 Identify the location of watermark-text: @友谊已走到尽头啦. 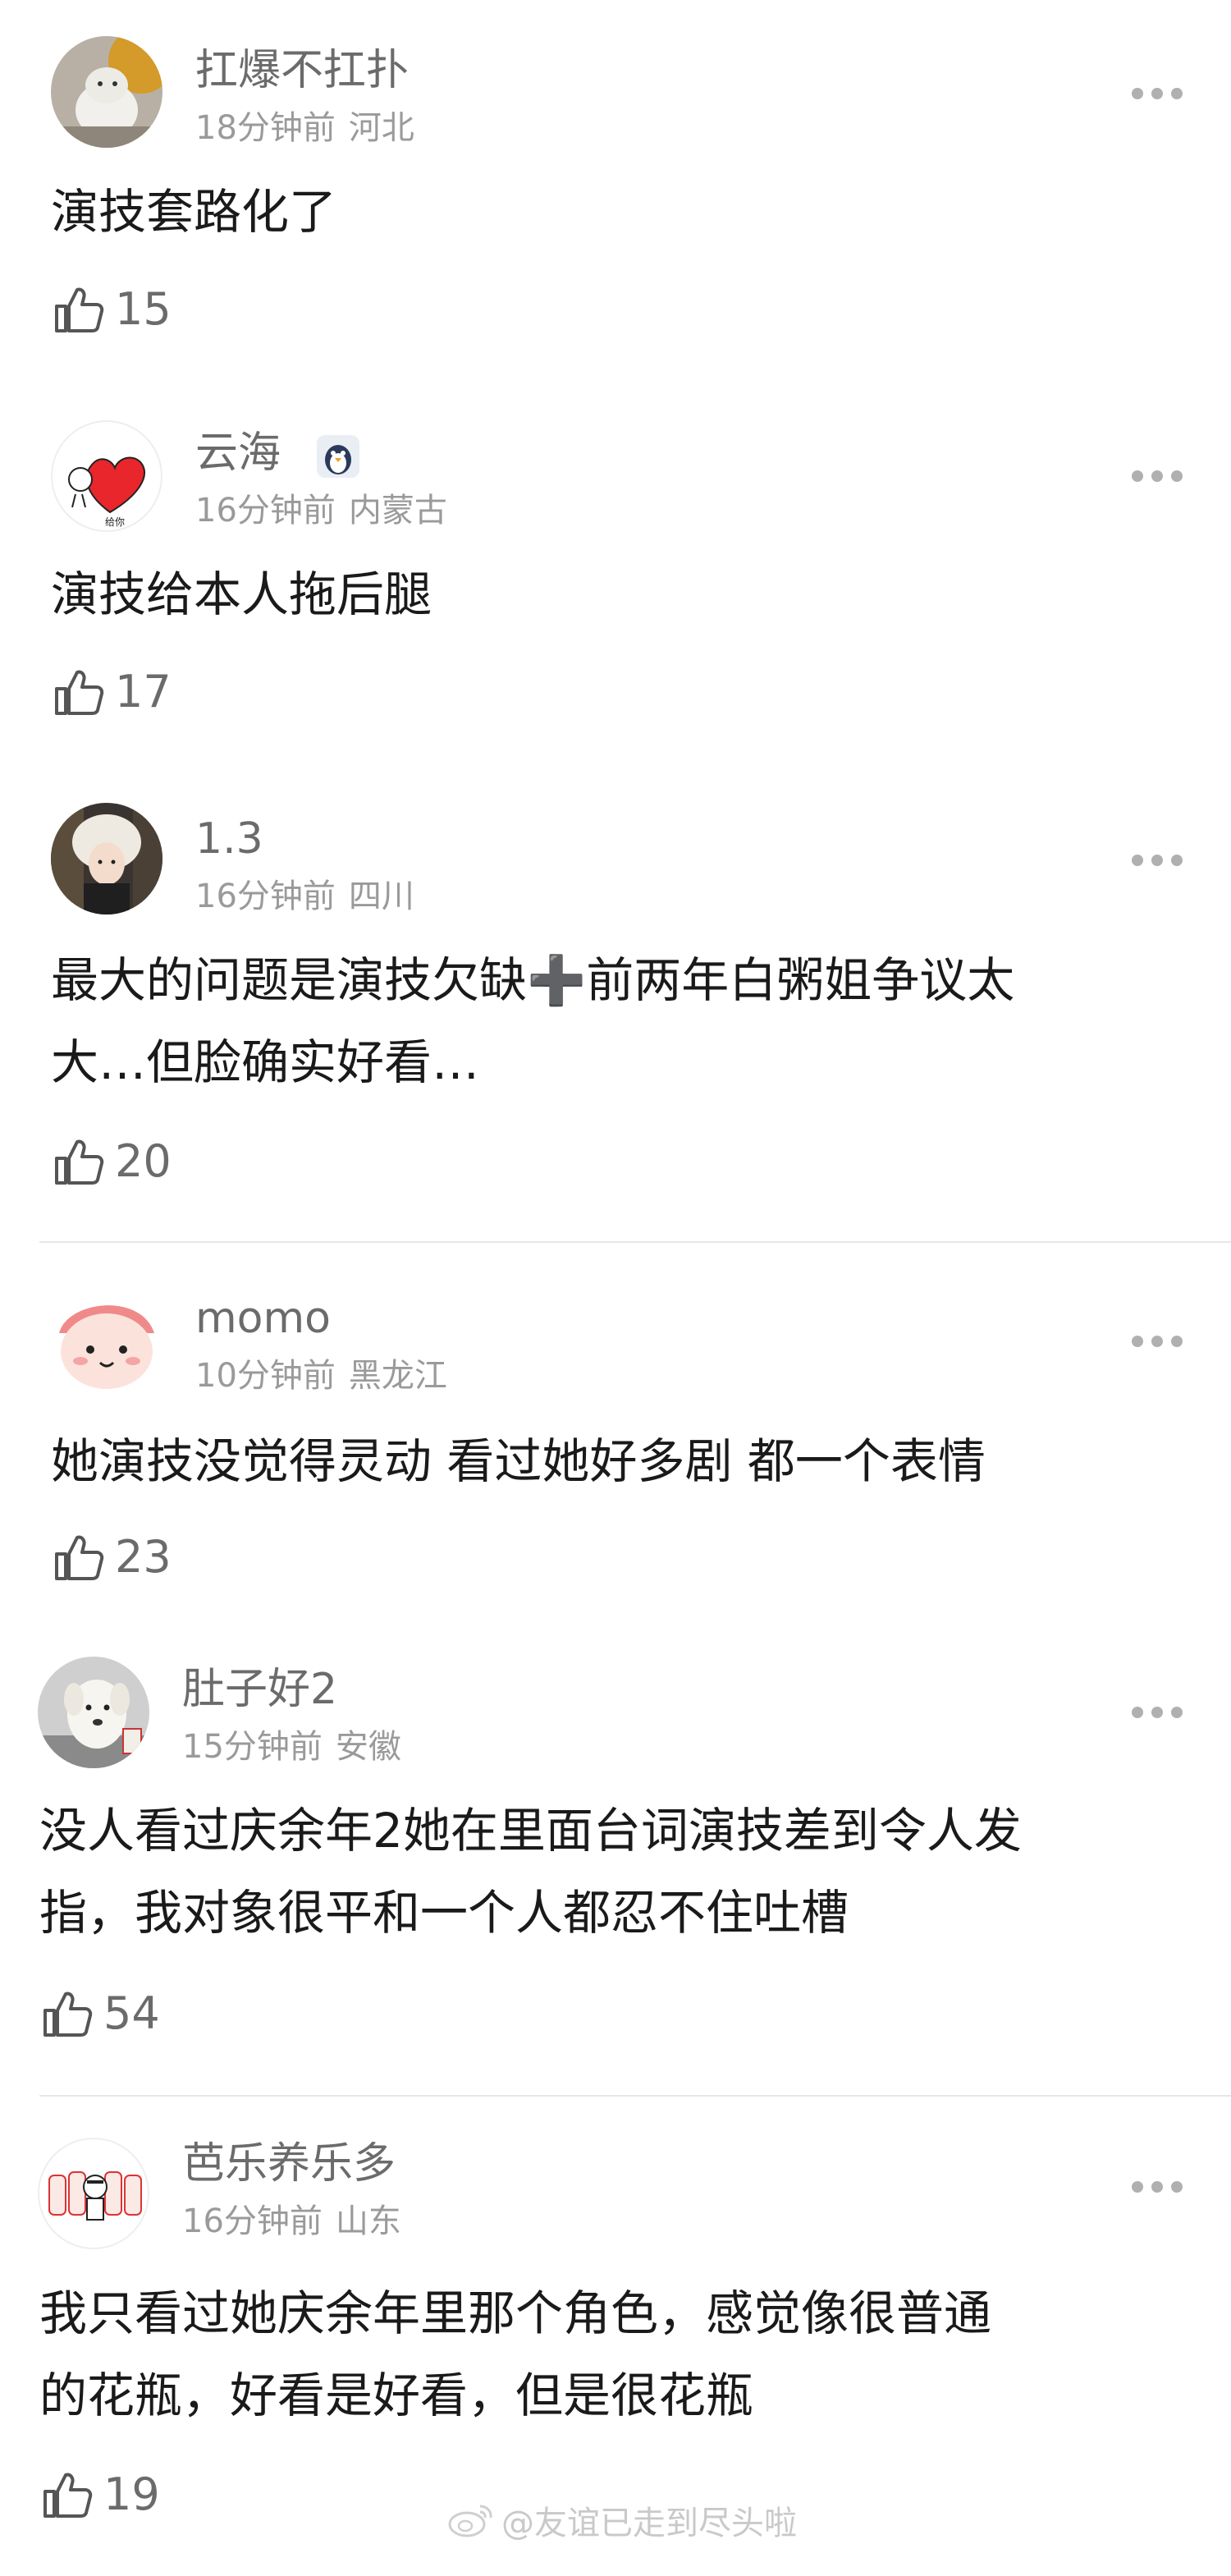
(649, 2523).